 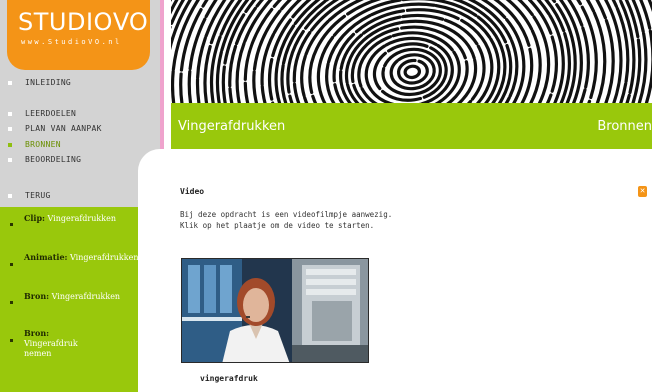 I want to click on video-caption: vingerafdruk, so click(x=229, y=378).